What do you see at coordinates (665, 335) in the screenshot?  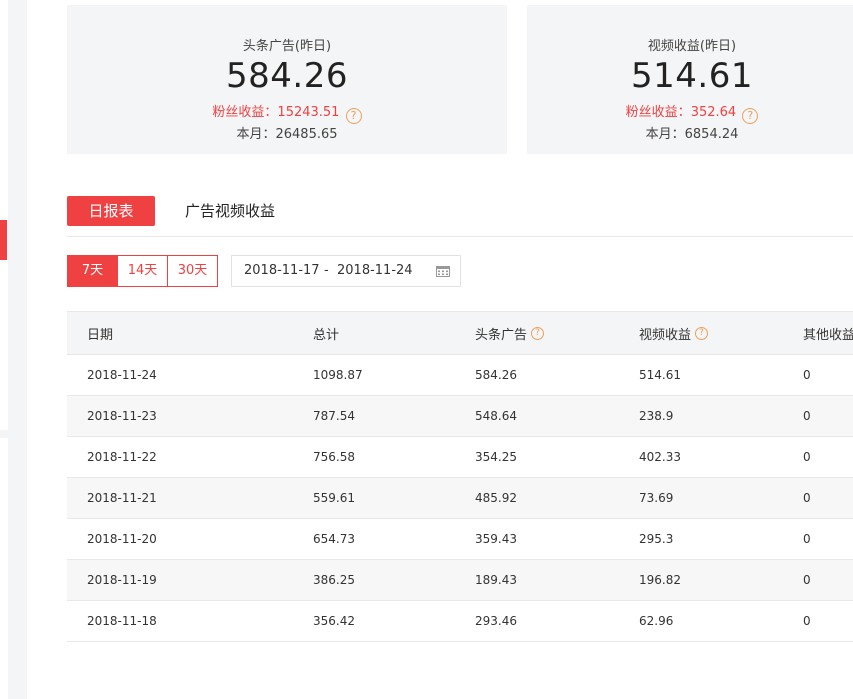 I see `header-label: 视频收益` at bounding box center [665, 335].